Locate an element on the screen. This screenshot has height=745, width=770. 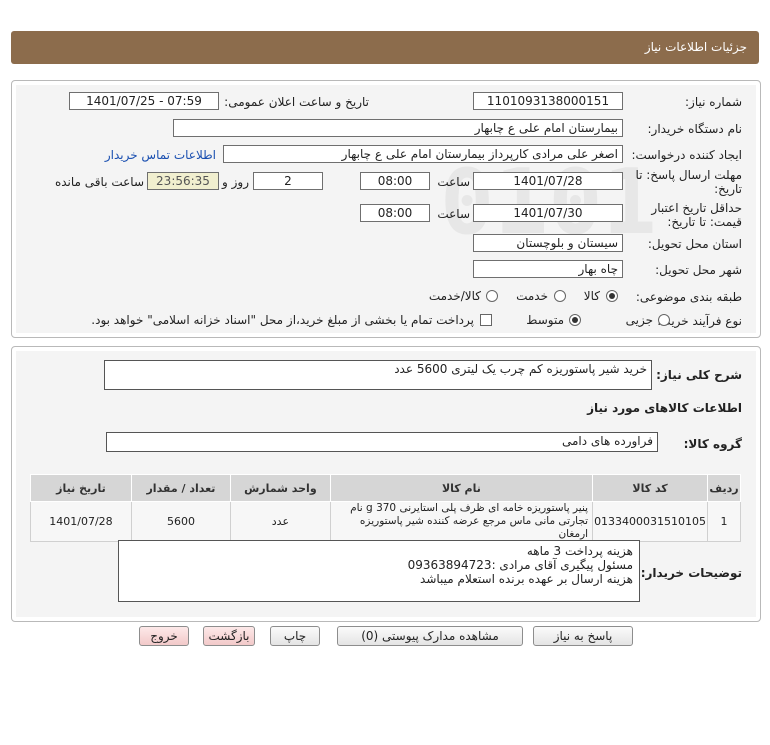
reply-date-field: 1401/07/28 is located at coordinates (548, 181).